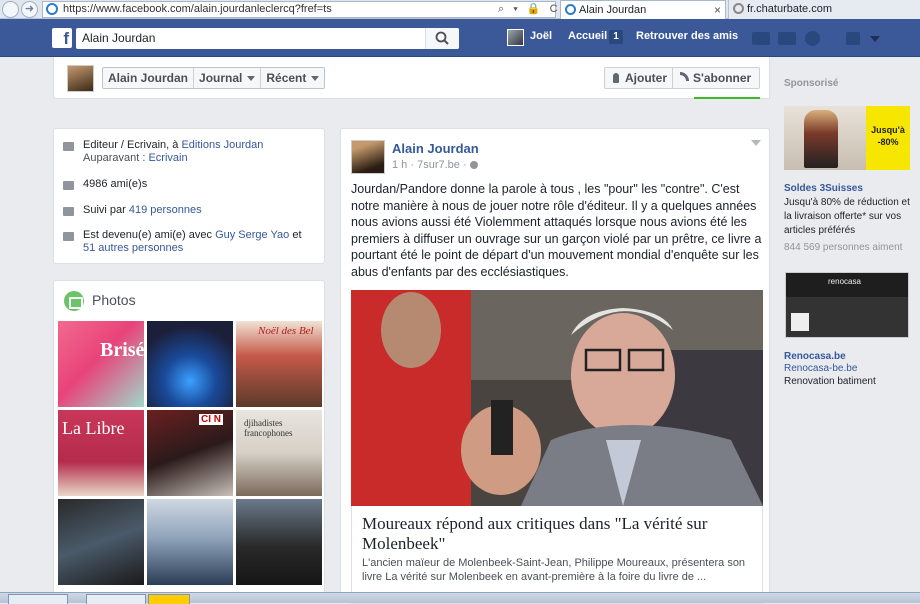 The height and width of the screenshot is (604, 920). I want to click on tab-recent: Récent, so click(292, 78).